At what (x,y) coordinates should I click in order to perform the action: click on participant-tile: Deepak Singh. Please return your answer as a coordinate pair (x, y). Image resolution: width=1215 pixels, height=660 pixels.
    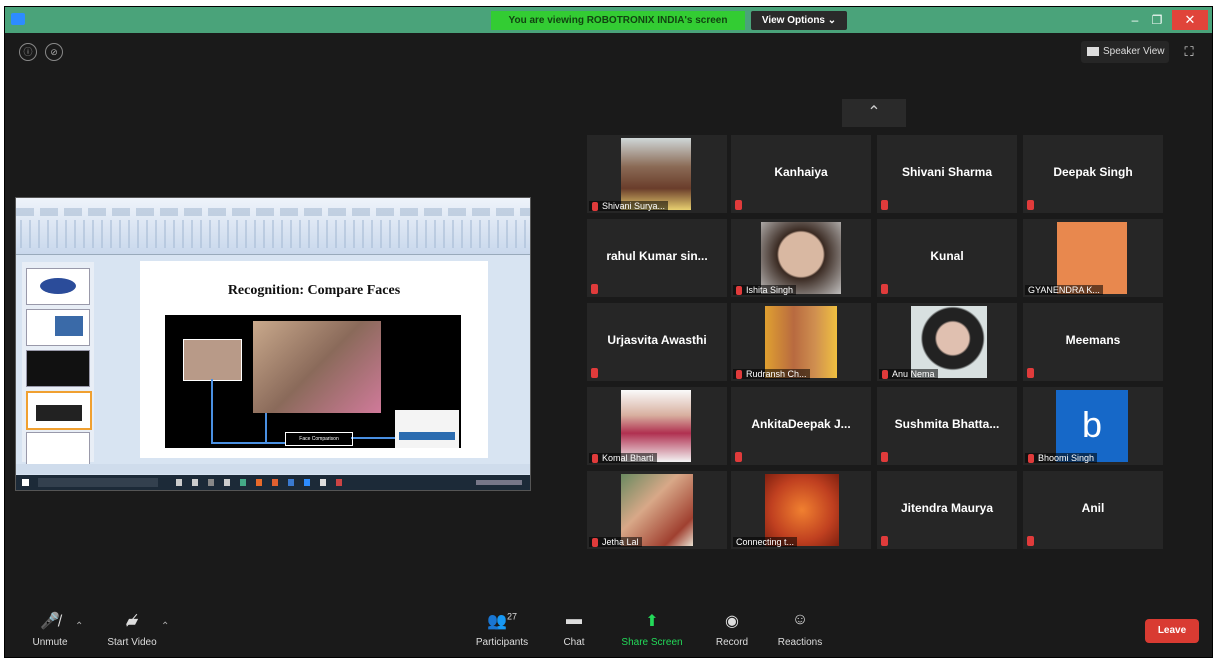
    Looking at the image, I should click on (1093, 174).